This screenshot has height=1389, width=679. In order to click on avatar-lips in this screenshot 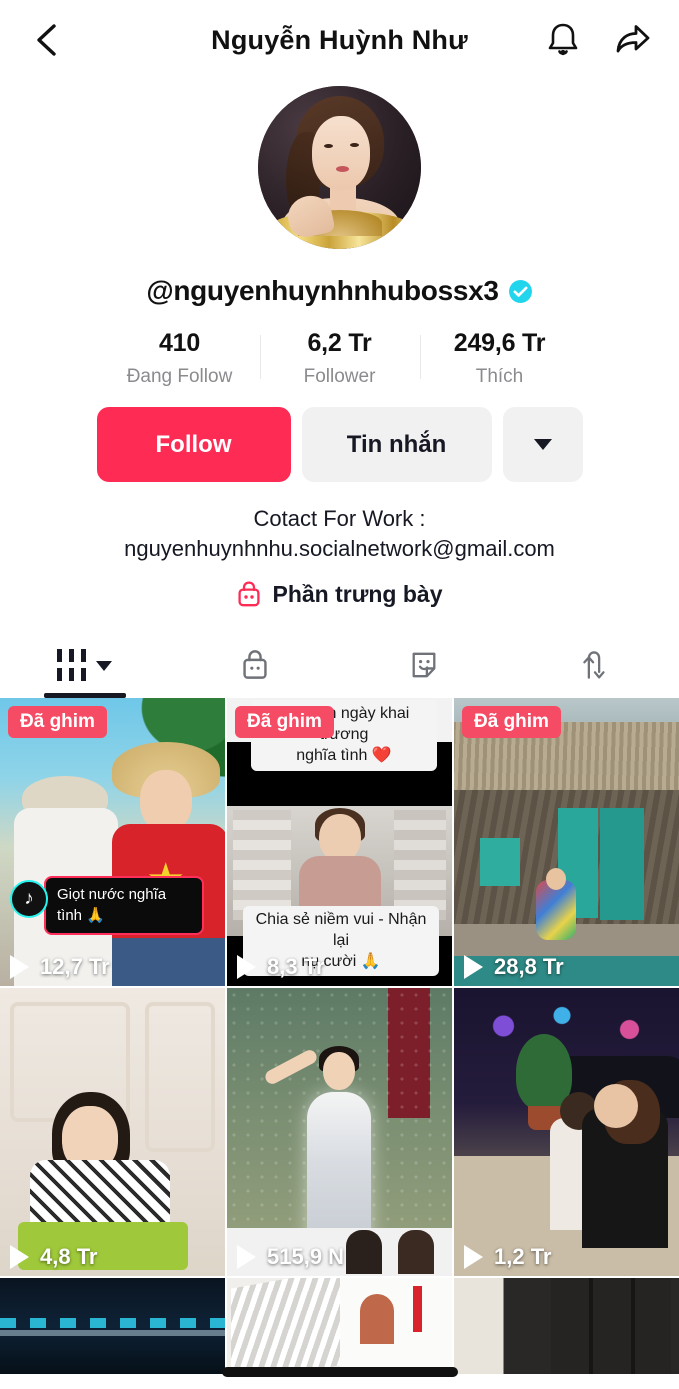, I will do `click(342, 169)`.